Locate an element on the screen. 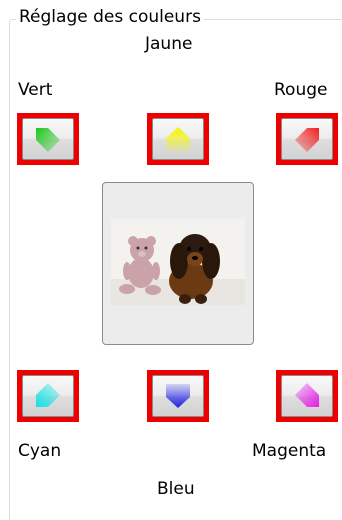 Image resolution: width=342 pixels, height=520 pixels. preview-image is located at coordinates (178, 262).